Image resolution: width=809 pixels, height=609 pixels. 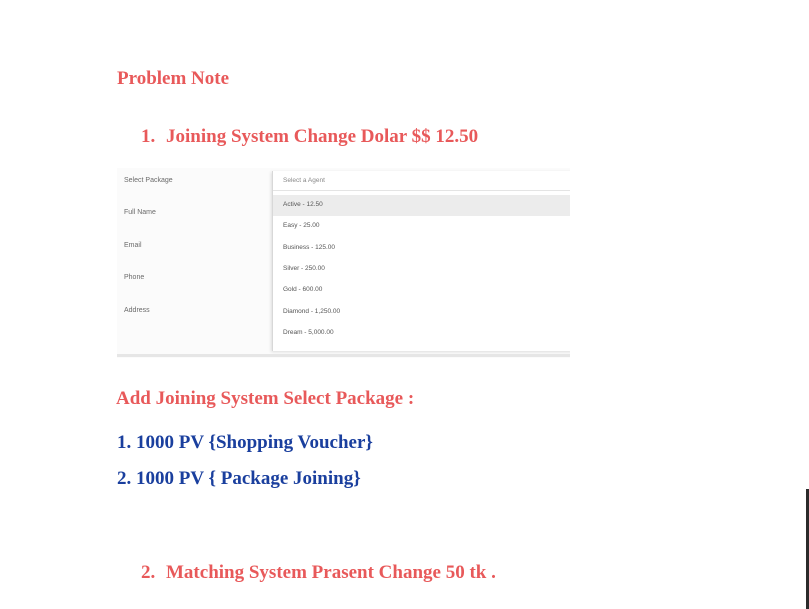 I want to click on package-line-2: 2. 1000 PV { Package Joining}, so click(x=239, y=478).